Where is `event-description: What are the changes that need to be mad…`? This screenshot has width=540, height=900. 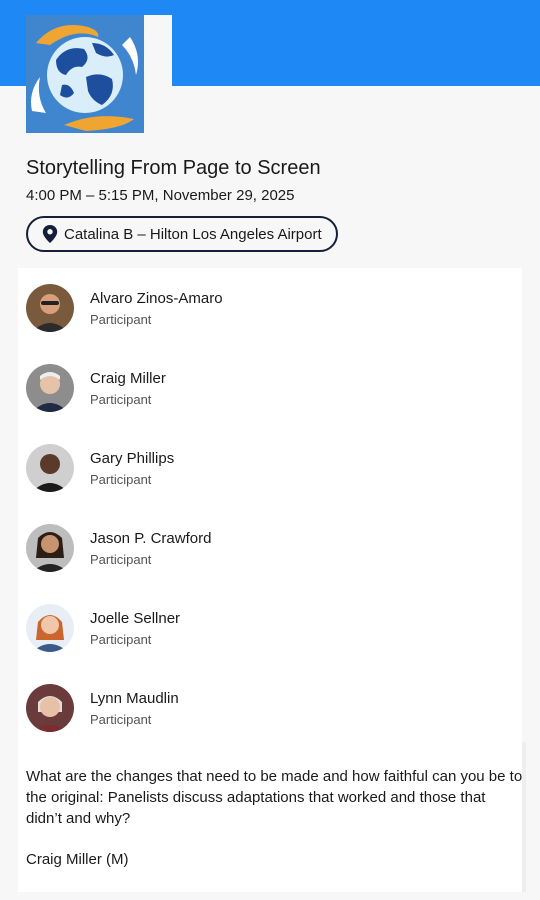 event-description: What are the changes that need to be mad… is located at coordinates (274, 797).